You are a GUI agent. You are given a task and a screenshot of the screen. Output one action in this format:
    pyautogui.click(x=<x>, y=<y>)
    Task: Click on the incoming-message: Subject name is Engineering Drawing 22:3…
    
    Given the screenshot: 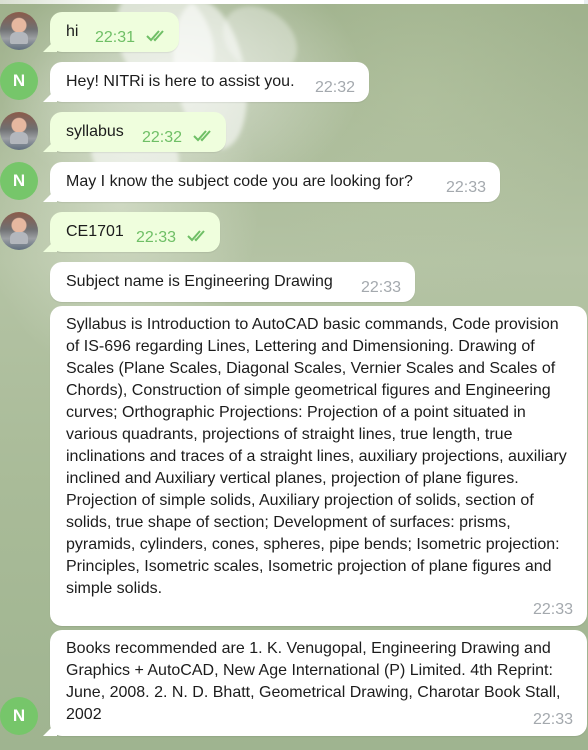 What is the action you would take?
    pyautogui.click(x=232, y=282)
    